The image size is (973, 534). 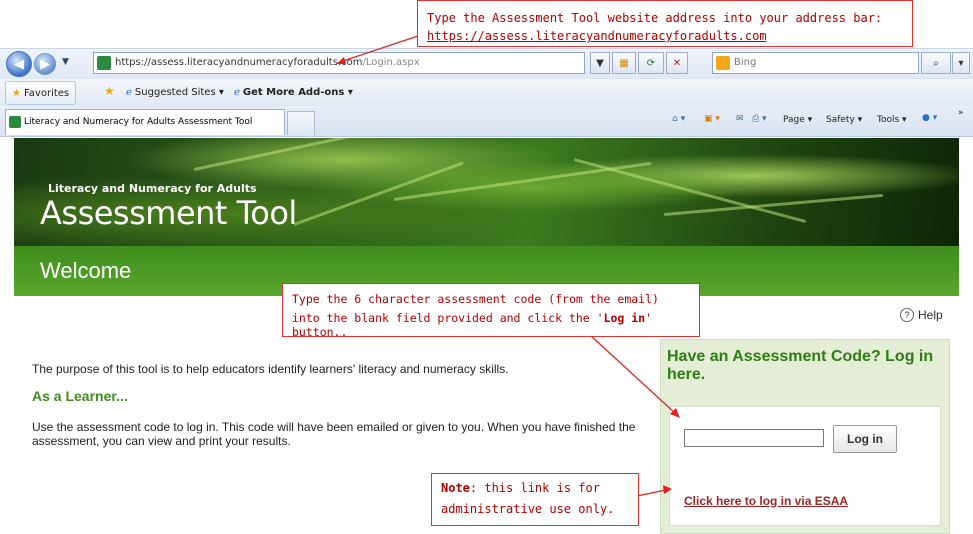 I want to click on search-button: ⌕, so click(x=936, y=63).